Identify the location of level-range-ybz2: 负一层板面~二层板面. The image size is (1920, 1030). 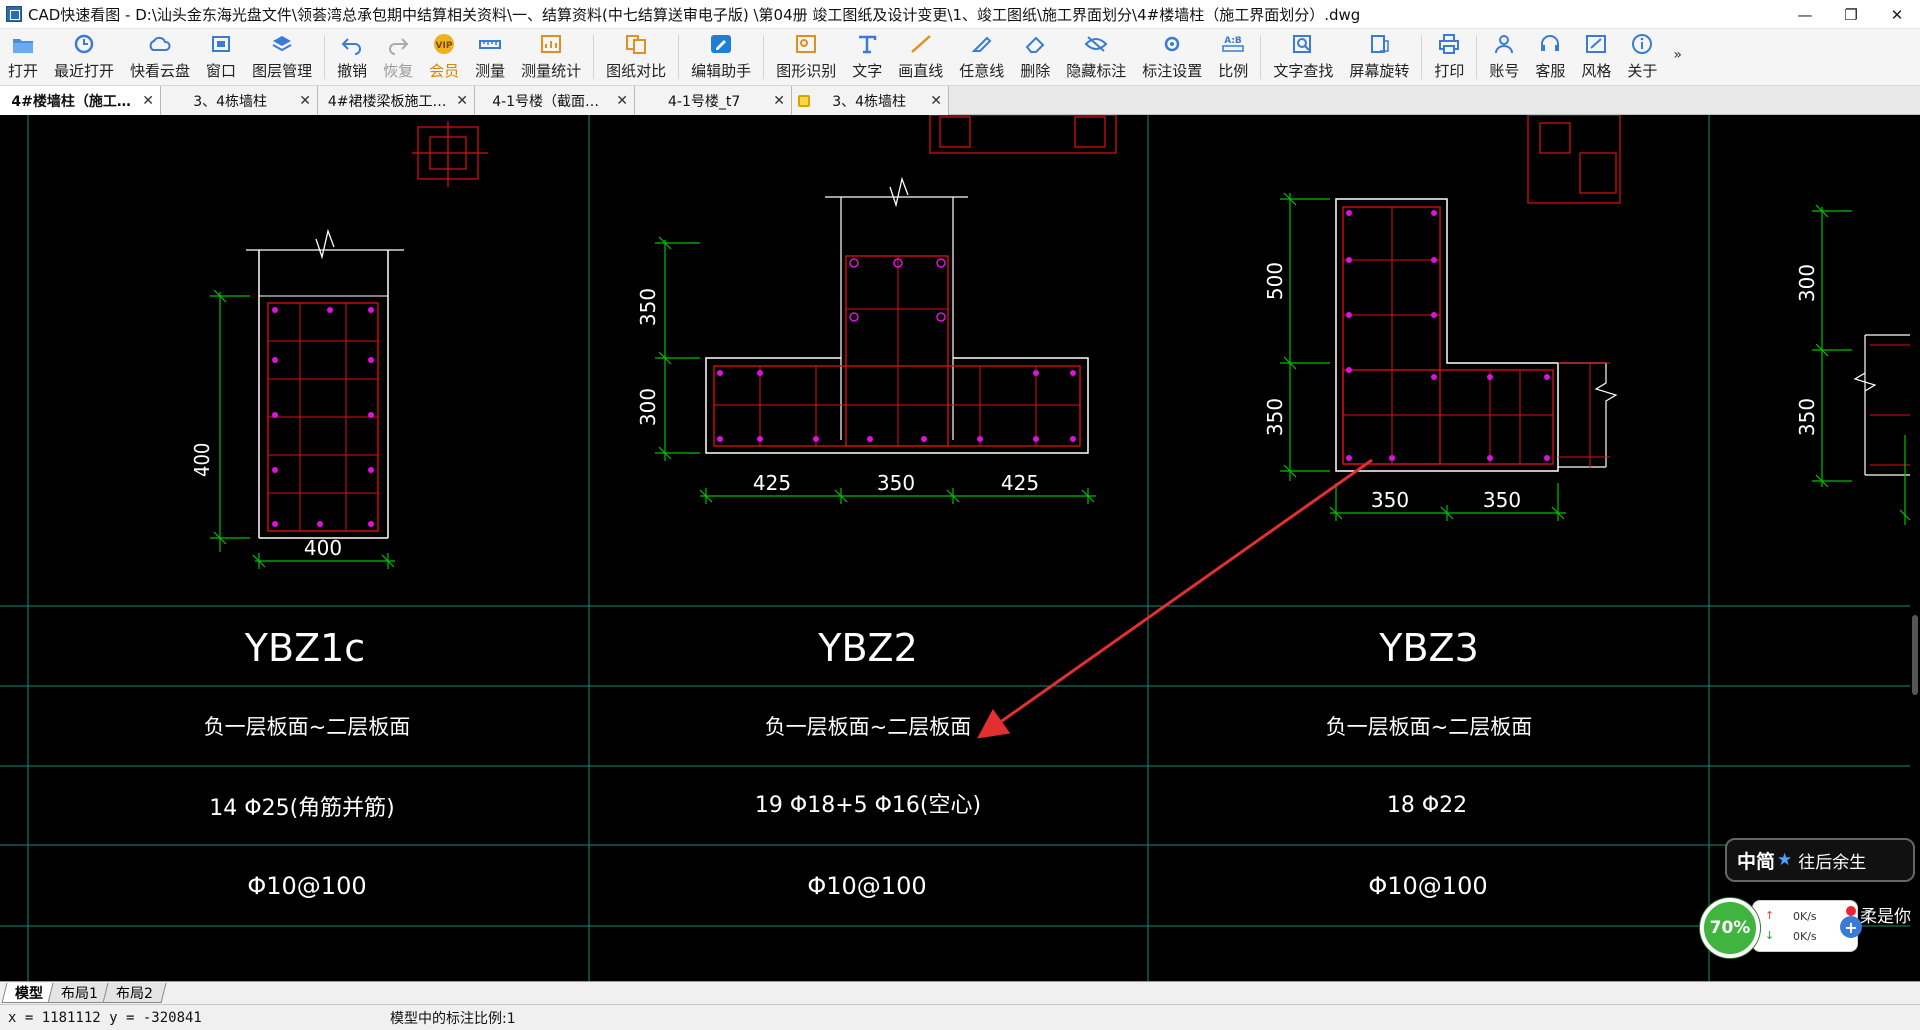
(868, 727).